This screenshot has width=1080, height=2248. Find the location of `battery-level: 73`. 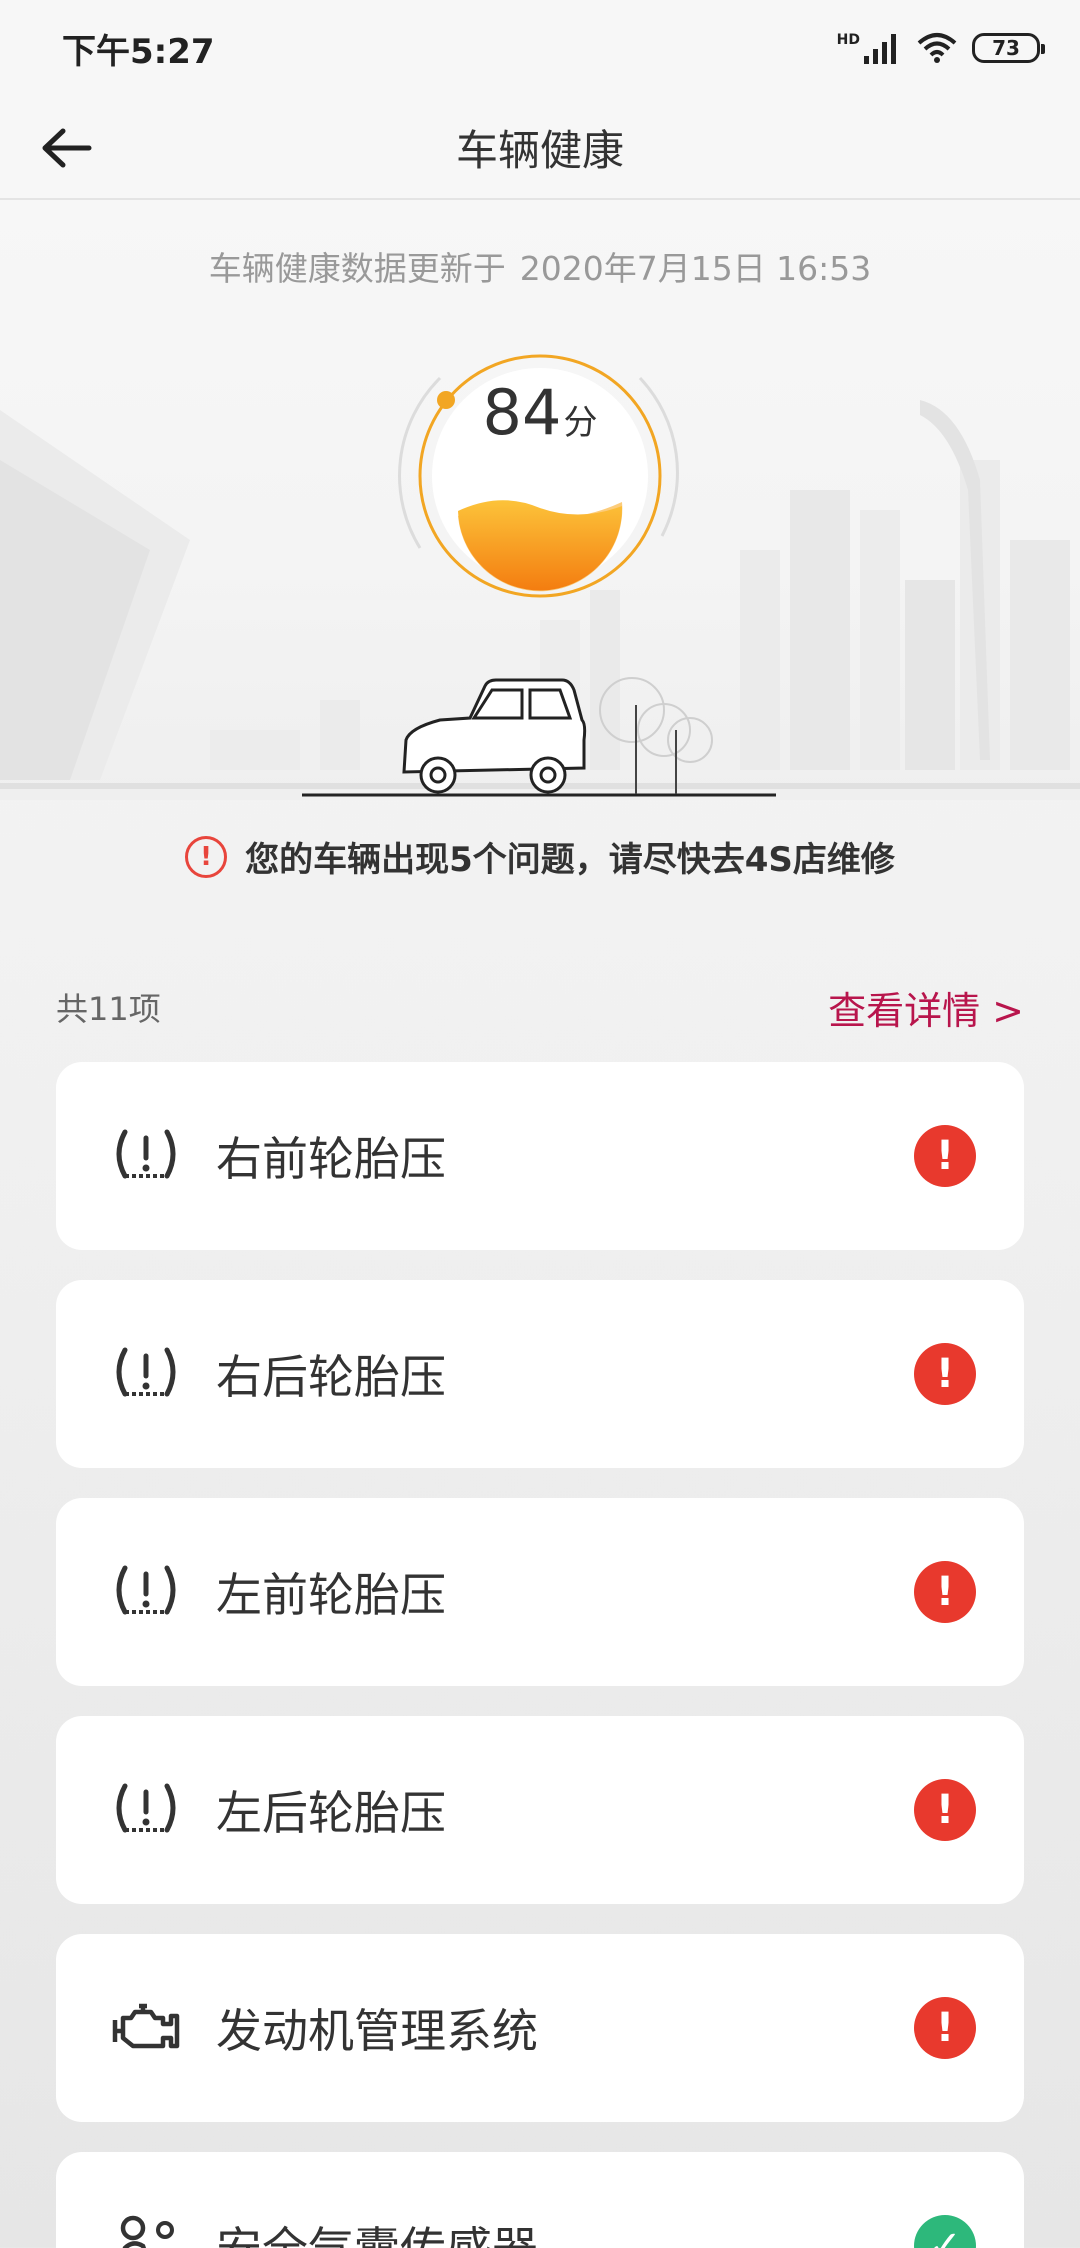

battery-level: 73 is located at coordinates (1006, 48).